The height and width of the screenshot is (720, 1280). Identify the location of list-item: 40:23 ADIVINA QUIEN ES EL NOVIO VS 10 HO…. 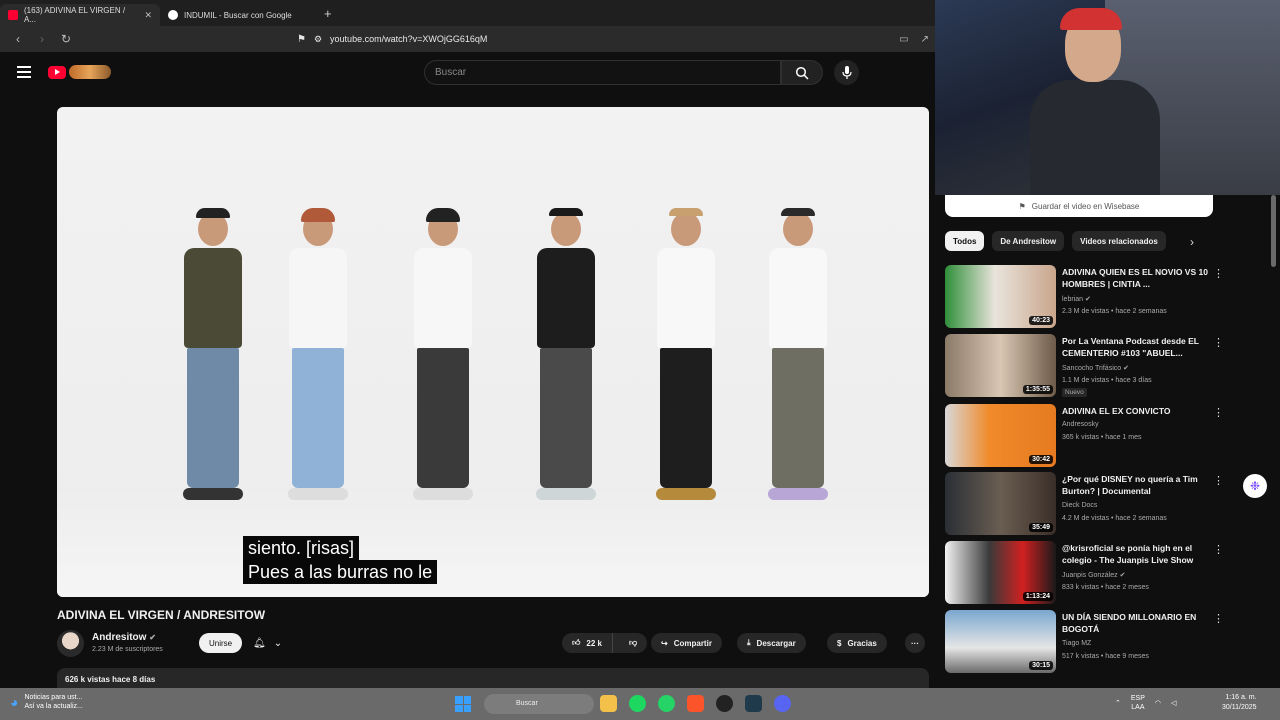
(1095, 297).